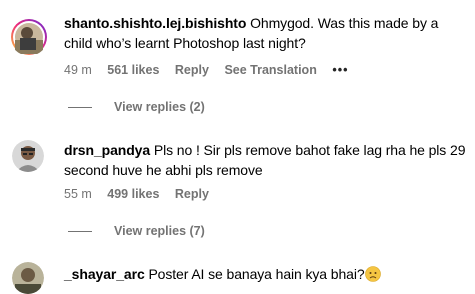  Describe the element at coordinates (270, 70) in the screenshot. I see `see-translation-button: See Translation` at that location.